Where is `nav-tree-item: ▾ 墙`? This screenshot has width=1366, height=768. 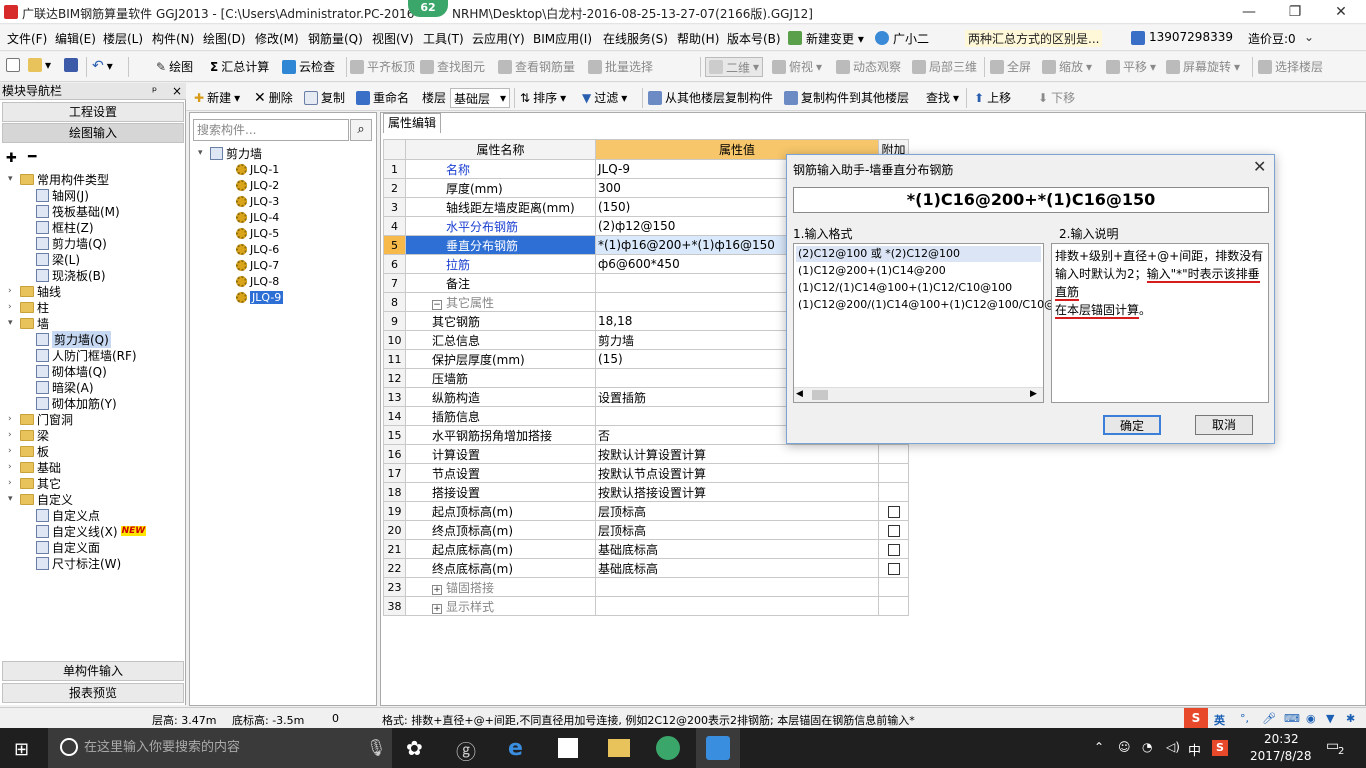
nav-tree-item: ▾ 墙 is located at coordinates (28, 323).